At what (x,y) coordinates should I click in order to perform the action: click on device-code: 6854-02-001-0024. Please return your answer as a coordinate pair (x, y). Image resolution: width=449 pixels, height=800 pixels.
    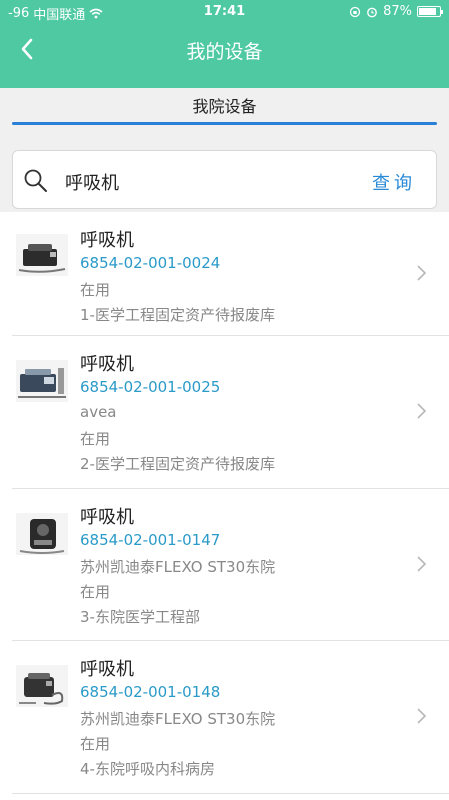
    Looking at the image, I should click on (150, 263).